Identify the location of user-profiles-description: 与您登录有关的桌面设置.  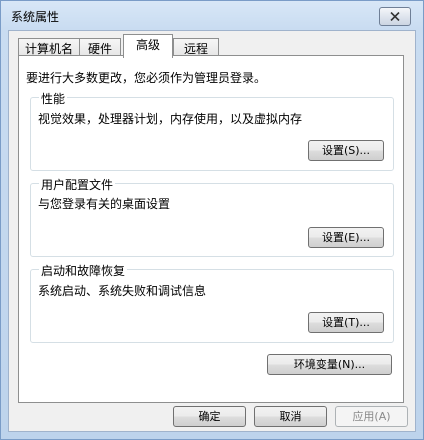
(104, 204).